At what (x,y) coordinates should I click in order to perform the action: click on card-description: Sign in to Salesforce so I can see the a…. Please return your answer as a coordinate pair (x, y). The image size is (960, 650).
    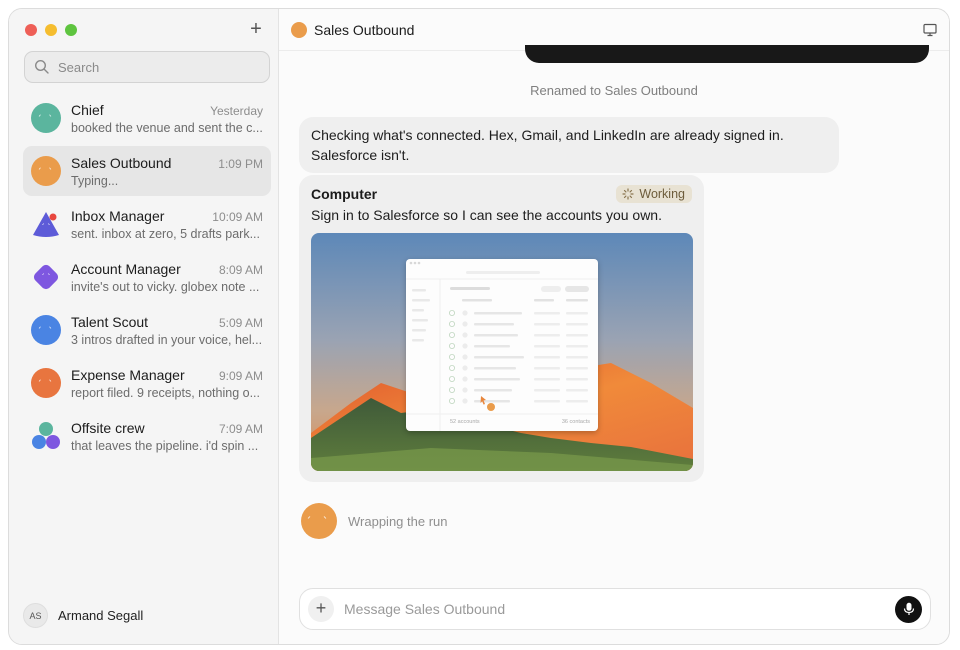
    Looking at the image, I should click on (486, 215).